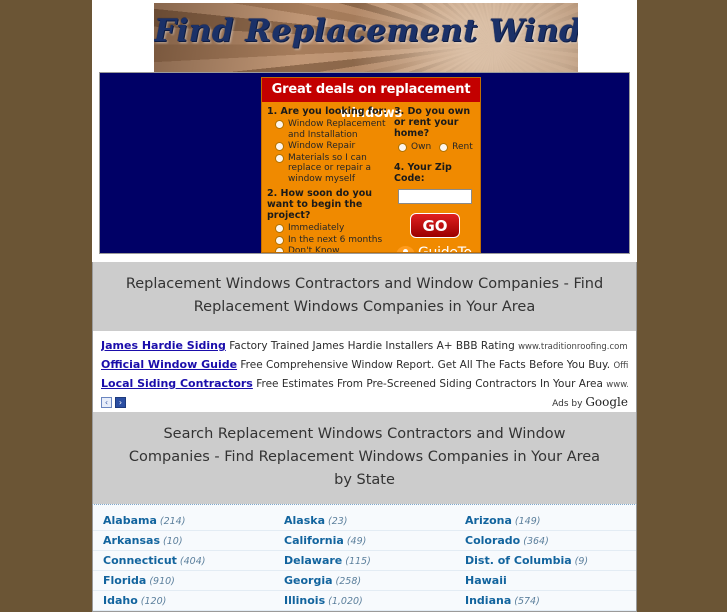 This screenshot has width=727, height=612. I want to click on google-wordmark: Google, so click(606, 402).